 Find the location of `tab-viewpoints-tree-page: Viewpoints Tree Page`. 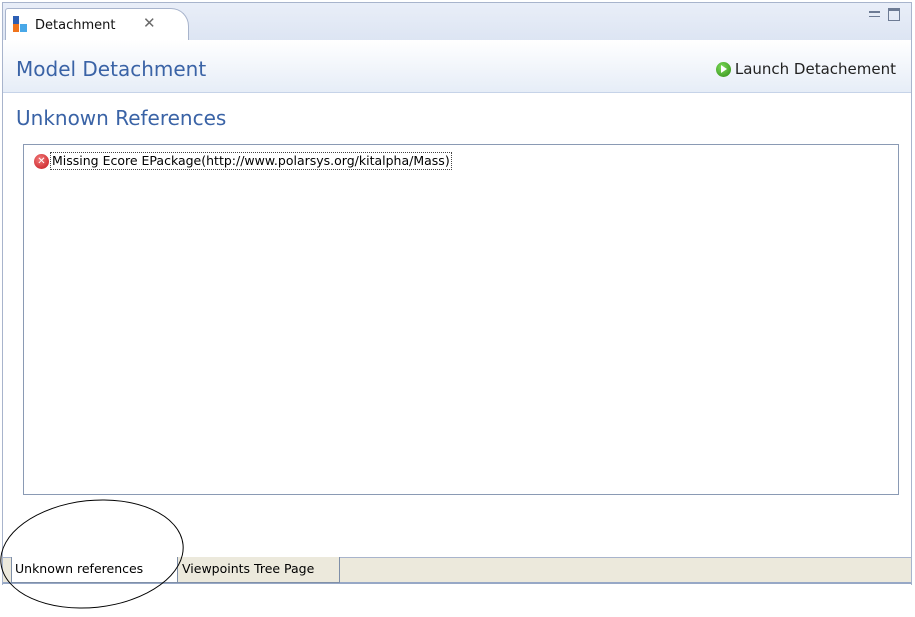

tab-viewpoints-tree-page: Viewpoints Tree Page is located at coordinates (259, 570).